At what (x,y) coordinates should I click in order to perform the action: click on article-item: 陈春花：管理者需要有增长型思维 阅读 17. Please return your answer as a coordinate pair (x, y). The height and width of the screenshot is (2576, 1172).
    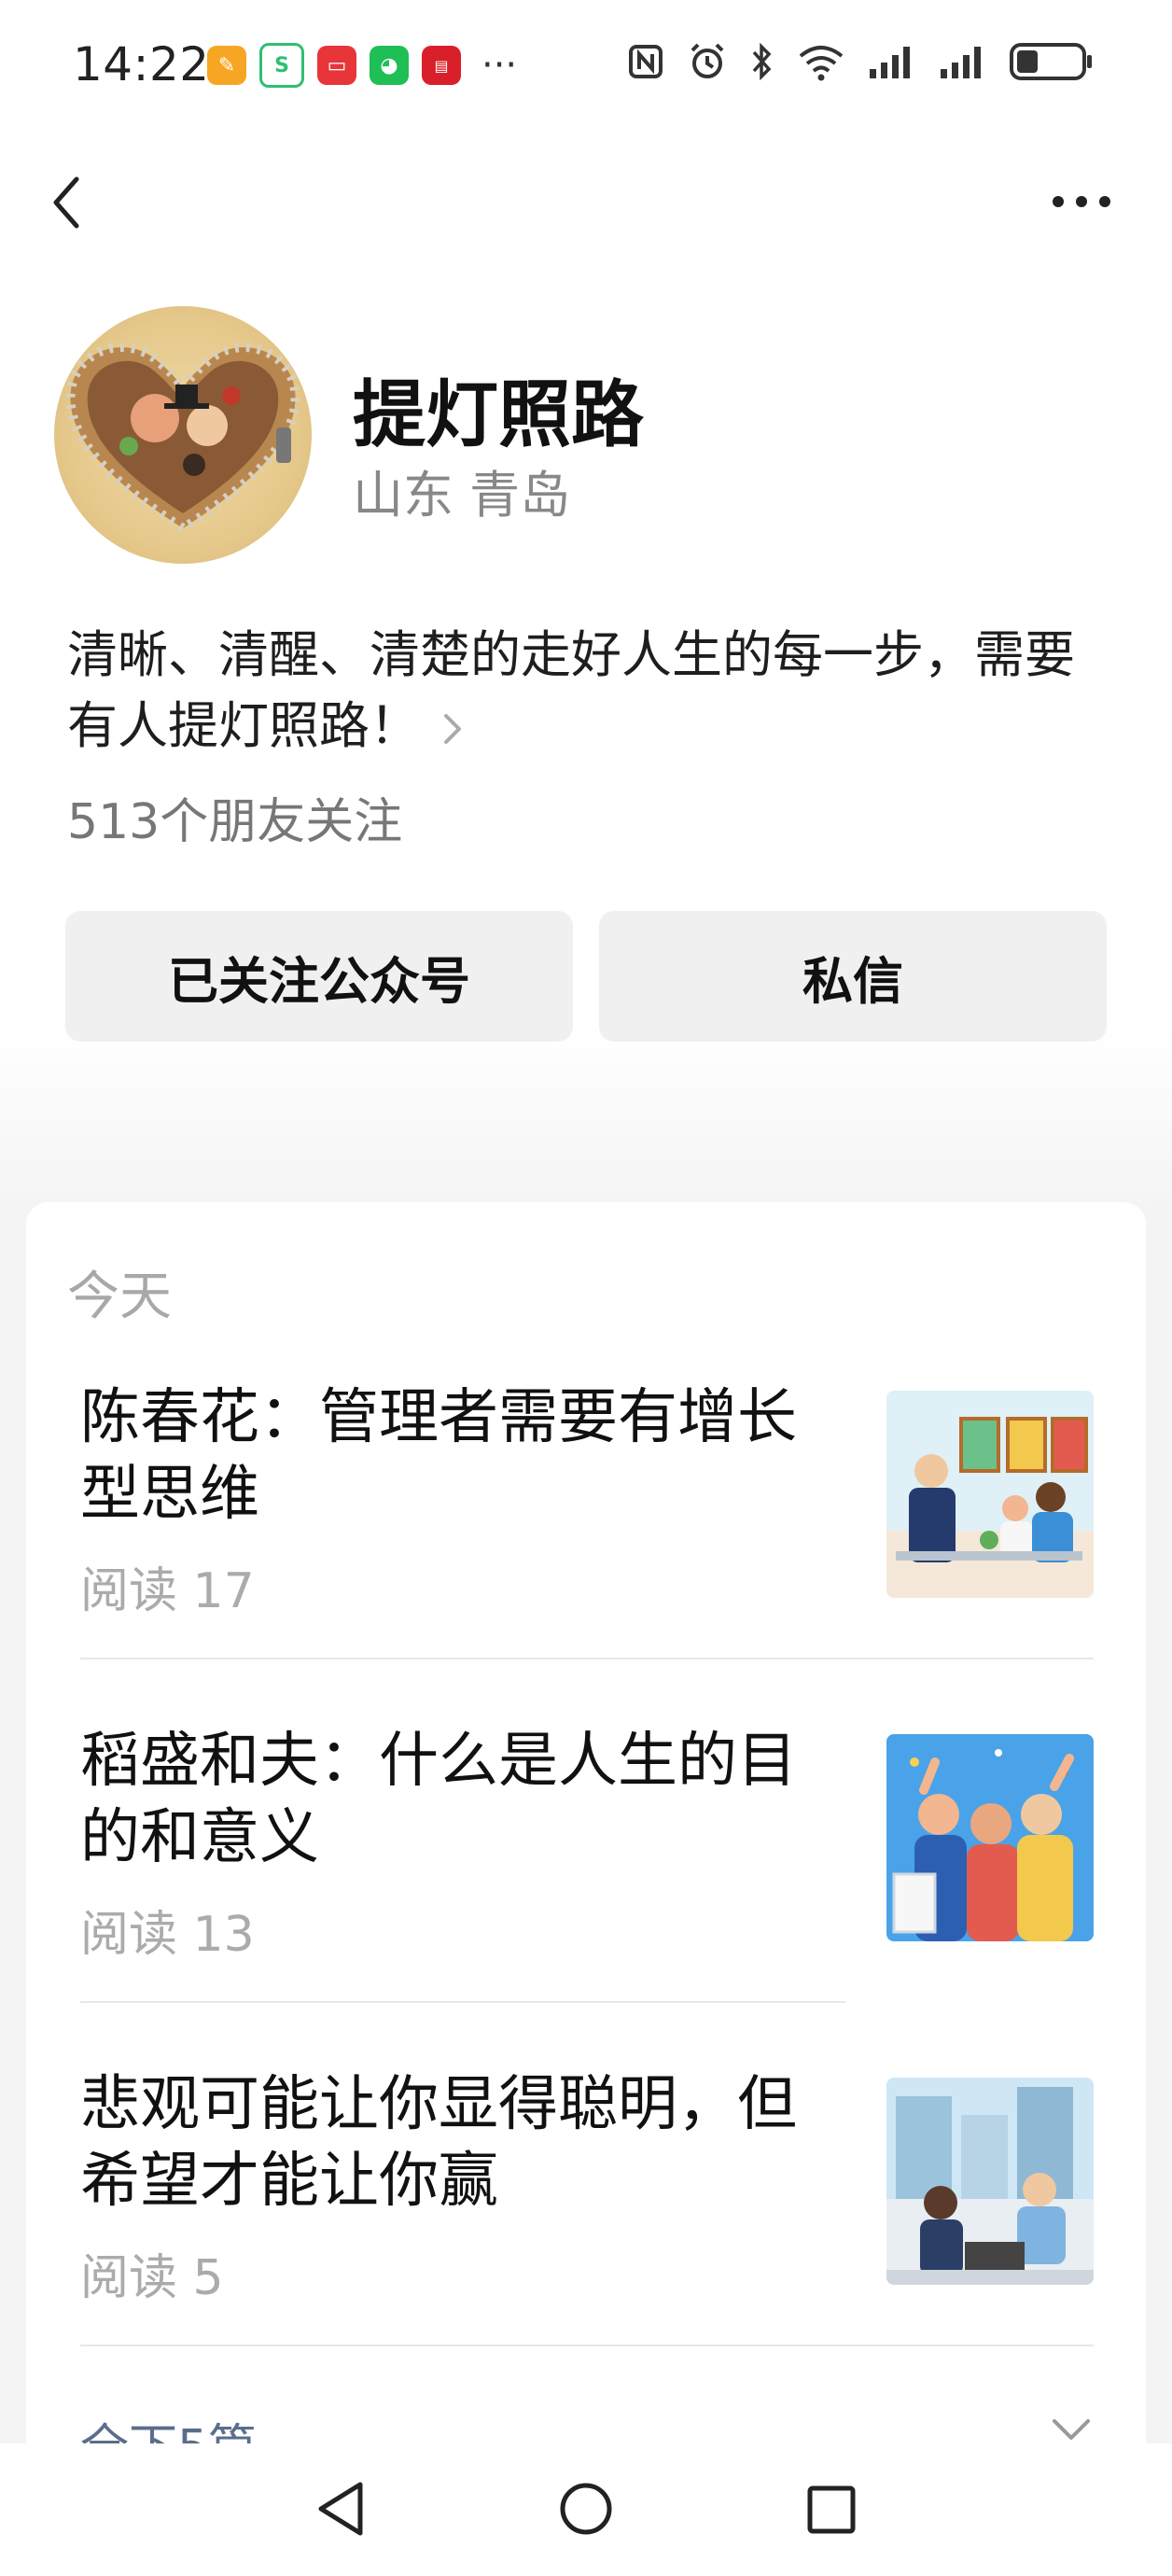
    Looking at the image, I should click on (587, 1499).